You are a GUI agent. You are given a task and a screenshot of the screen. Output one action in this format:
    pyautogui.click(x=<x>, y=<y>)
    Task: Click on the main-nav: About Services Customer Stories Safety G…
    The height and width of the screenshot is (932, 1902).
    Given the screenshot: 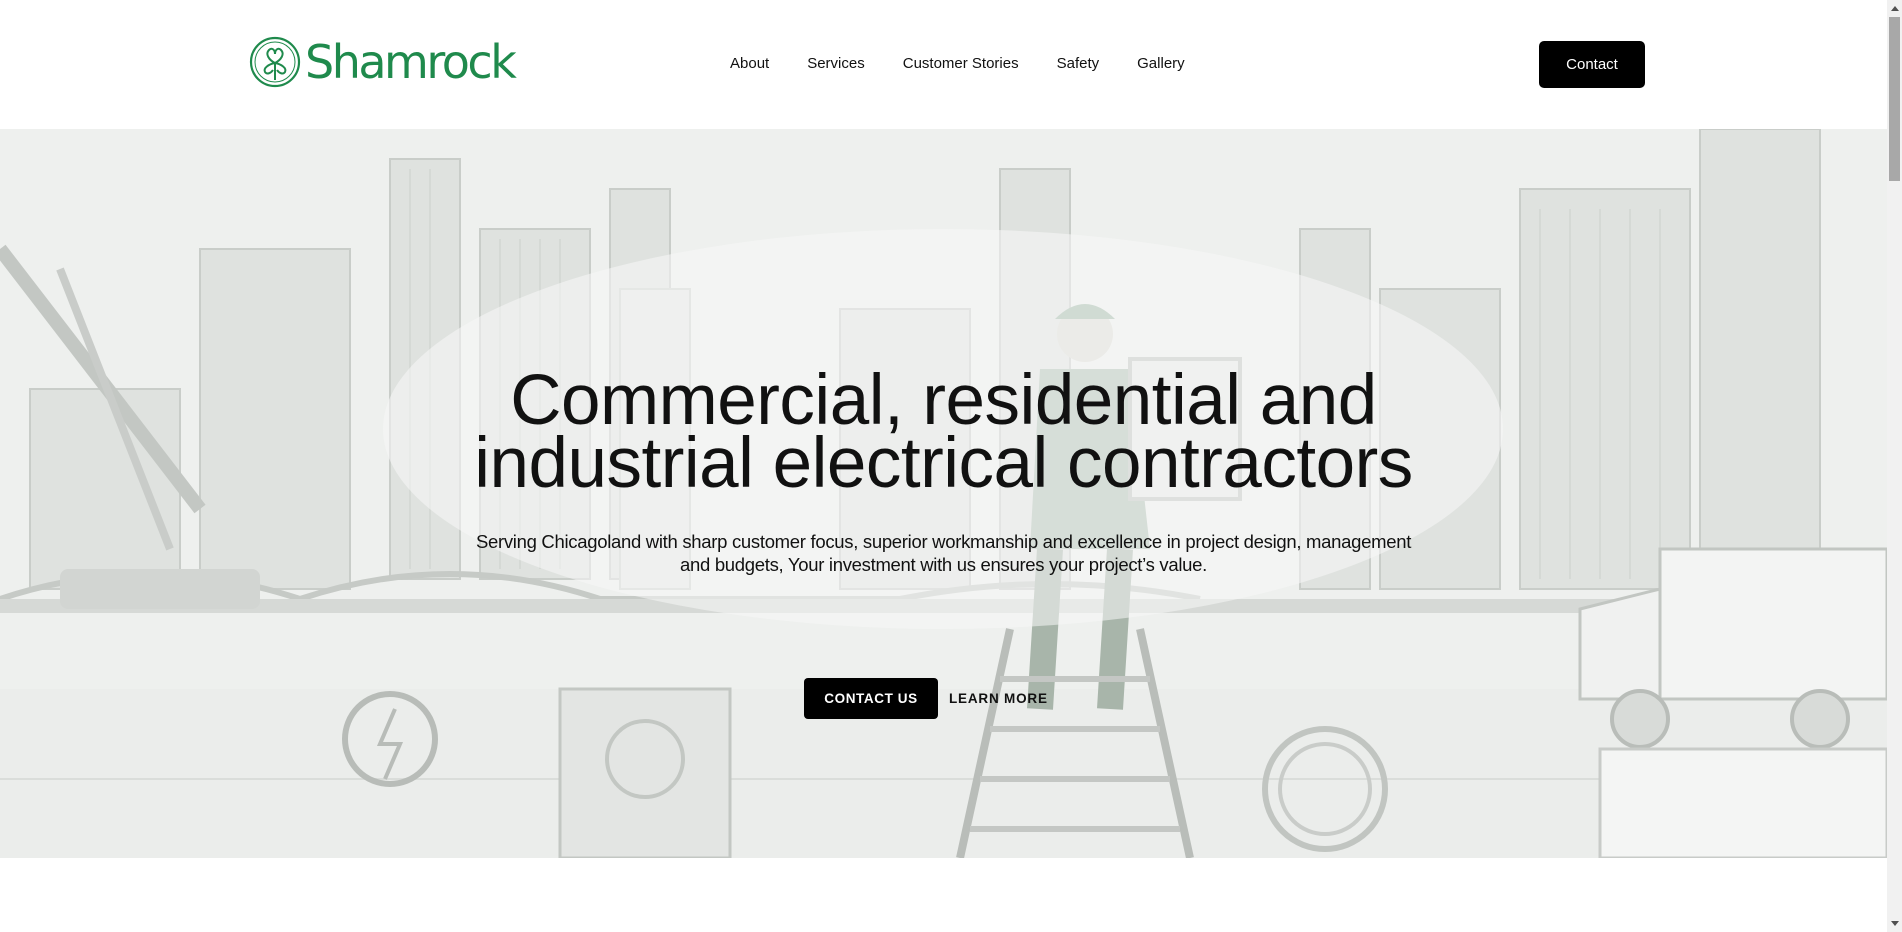 What is the action you would take?
    pyautogui.click(x=976, y=64)
    